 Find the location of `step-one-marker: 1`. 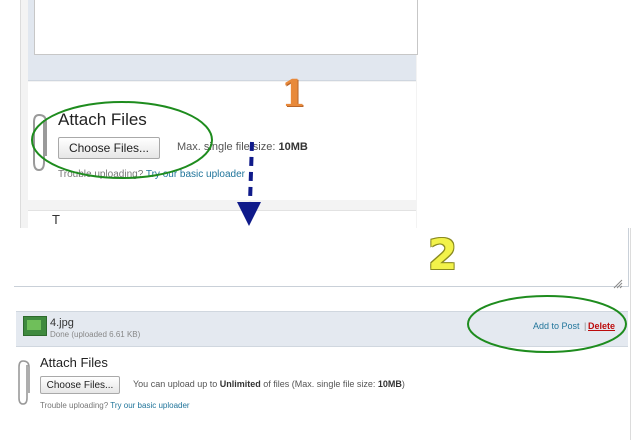

step-one-marker: 1 is located at coordinates (294, 94).